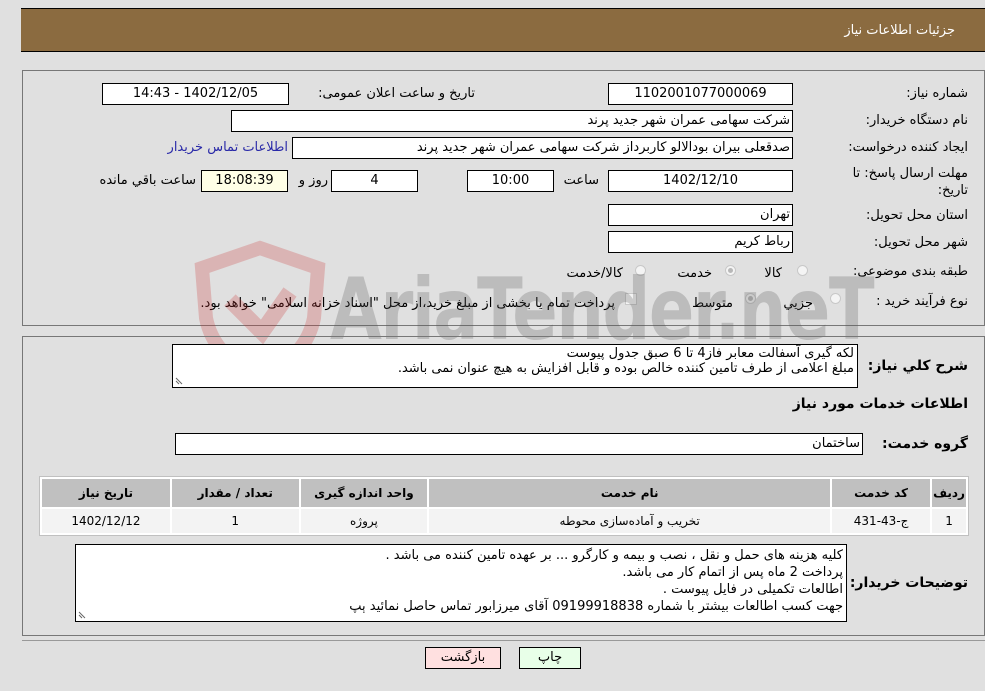 Image resolution: width=985 pixels, height=691 pixels. I want to click on col-row-number: ردیف, so click(949, 493).